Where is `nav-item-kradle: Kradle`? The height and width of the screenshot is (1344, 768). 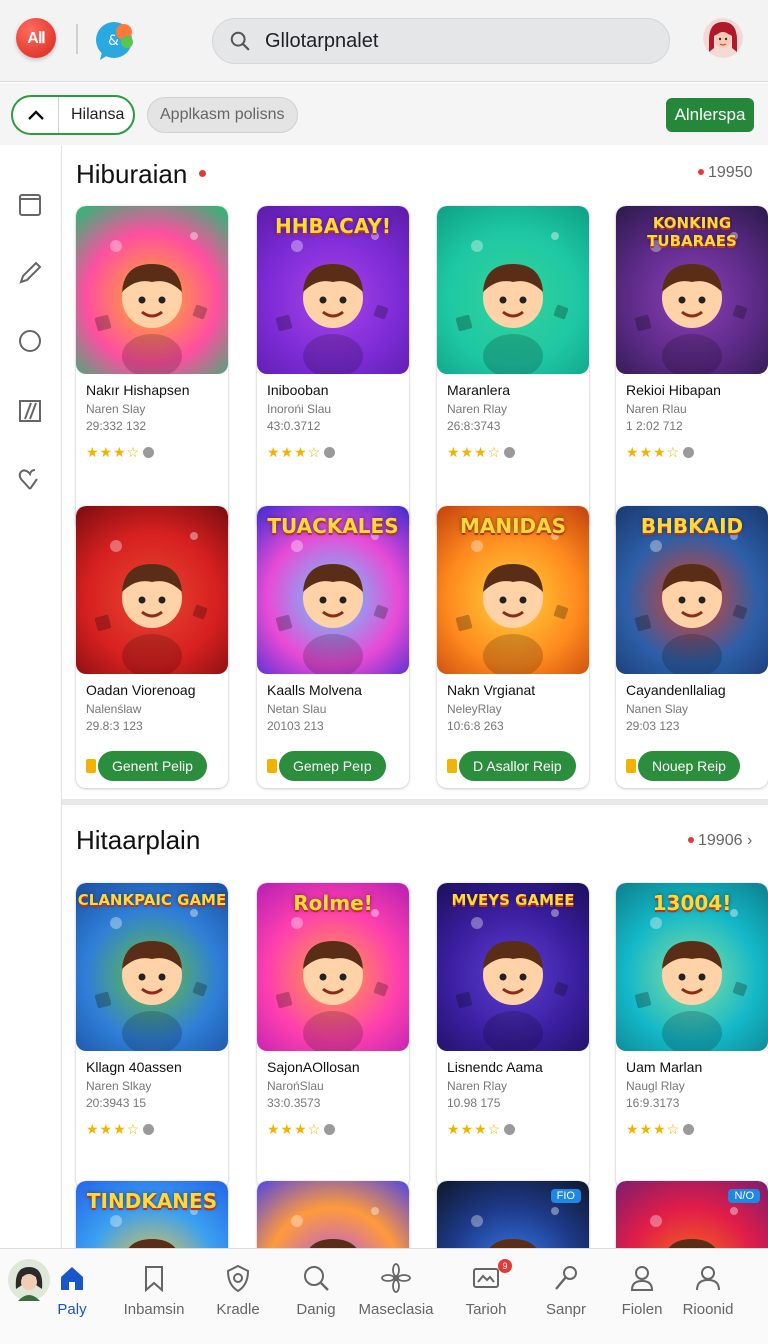 nav-item-kradle: Kradle is located at coordinates (238, 1296).